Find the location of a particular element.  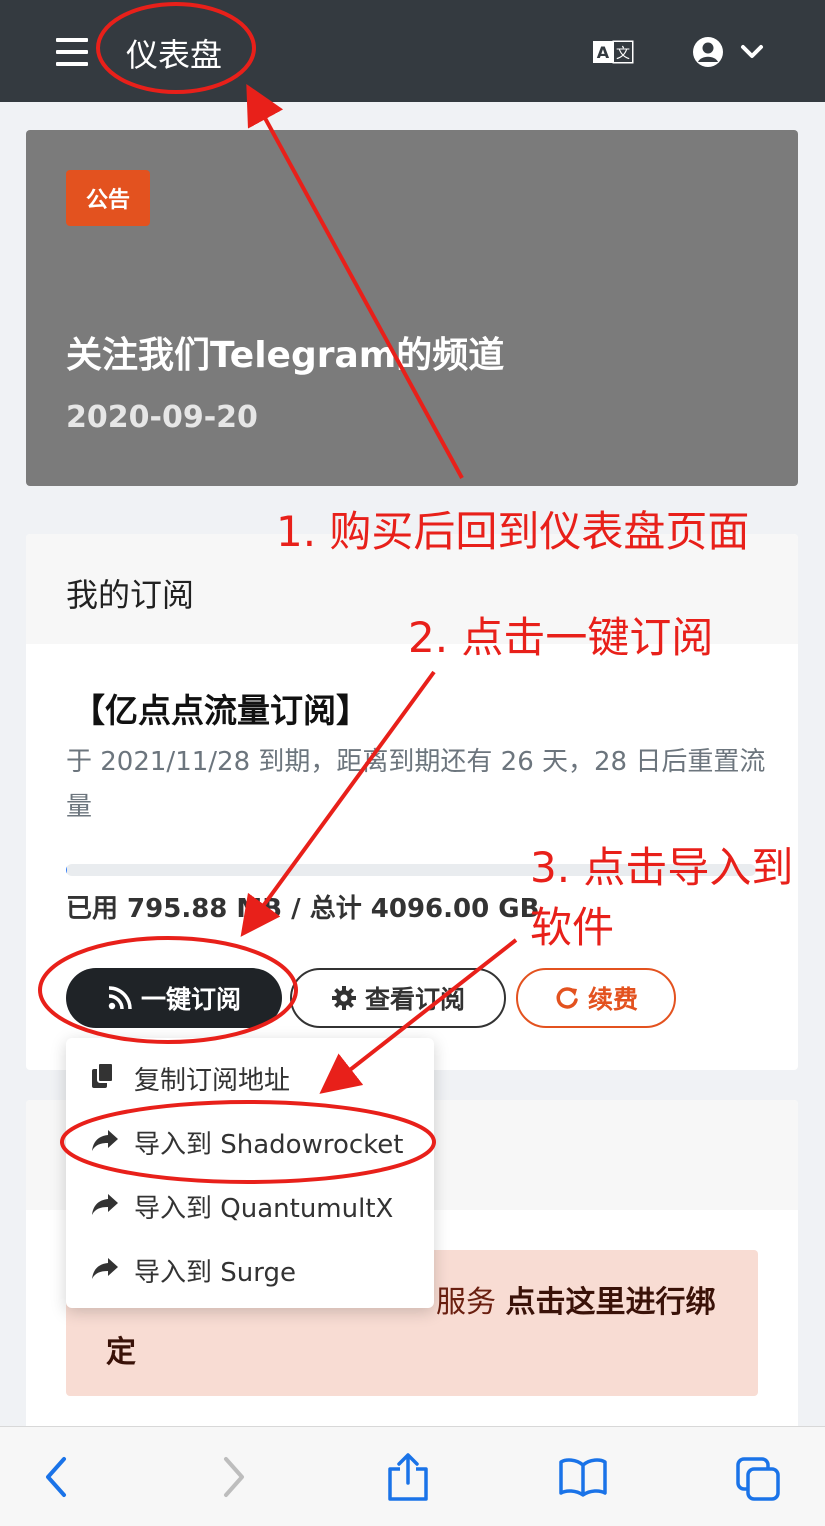

subscription-card-title: 我的订阅 is located at coordinates (130, 595).